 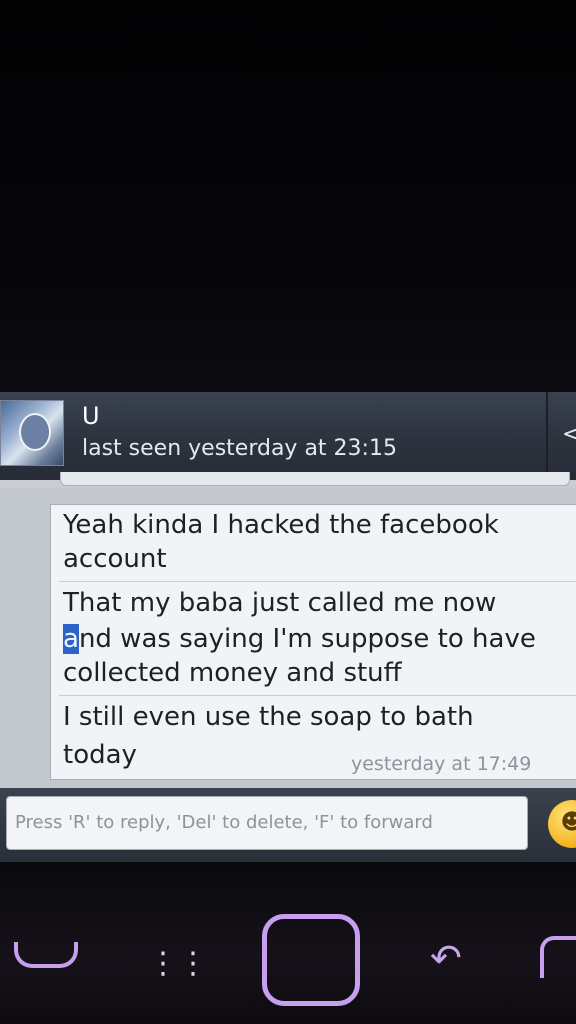 I want to click on chat-header: U last seen yesterday at 23:15 <, so click(x=288, y=436).